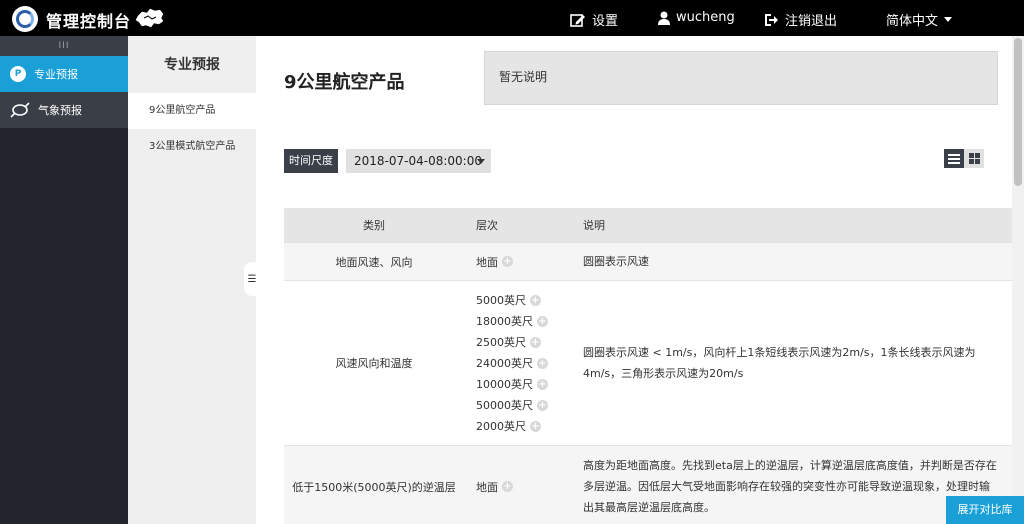 This screenshot has height=524, width=1024. What do you see at coordinates (616, 261) in the screenshot?
I see `row-description: 圆圈表示风速` at bounding box center [616, 261].